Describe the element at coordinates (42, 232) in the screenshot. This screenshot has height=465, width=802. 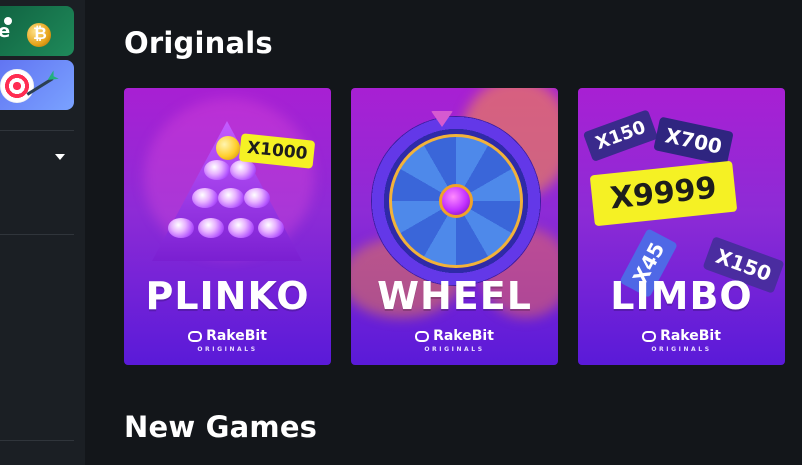
I see `sidebar: e` at that location.